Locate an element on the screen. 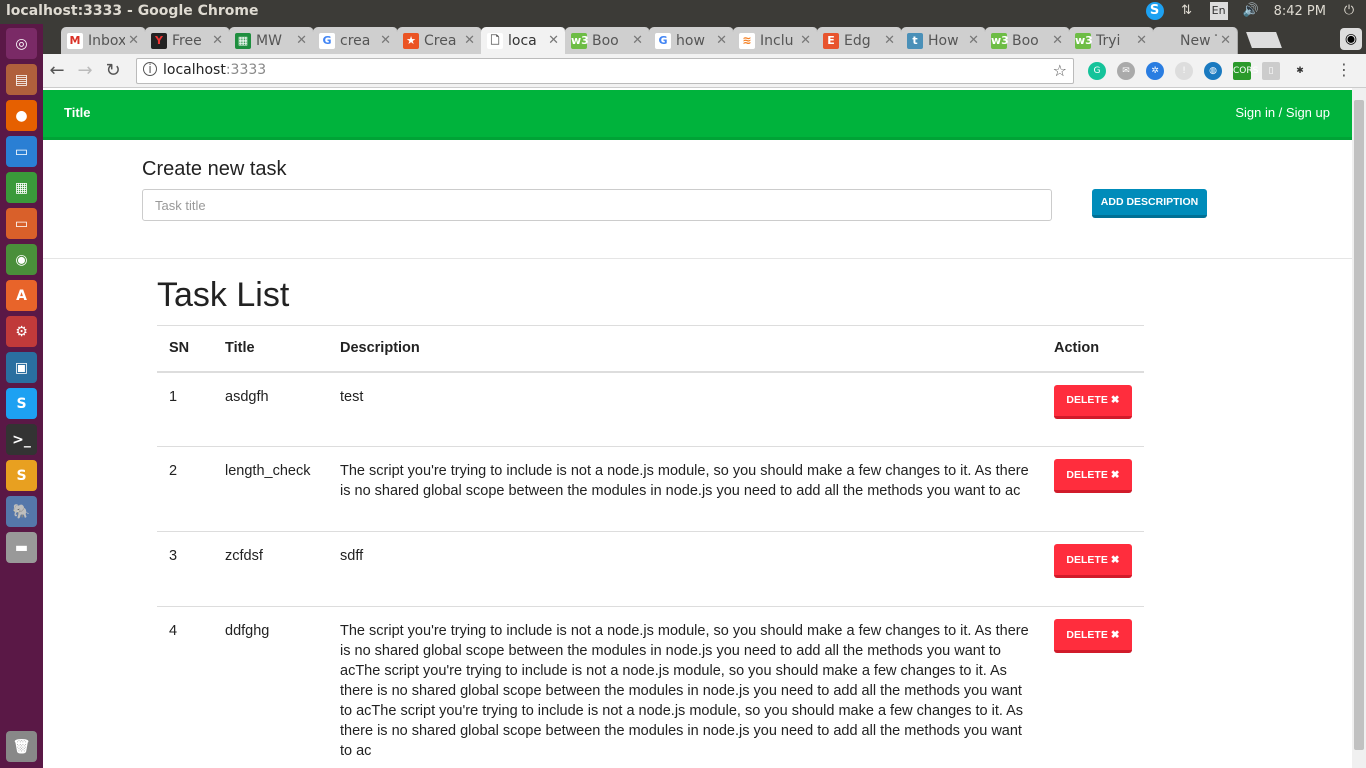  volume-icon: 🔊 is located at coordinates (1251, 11).